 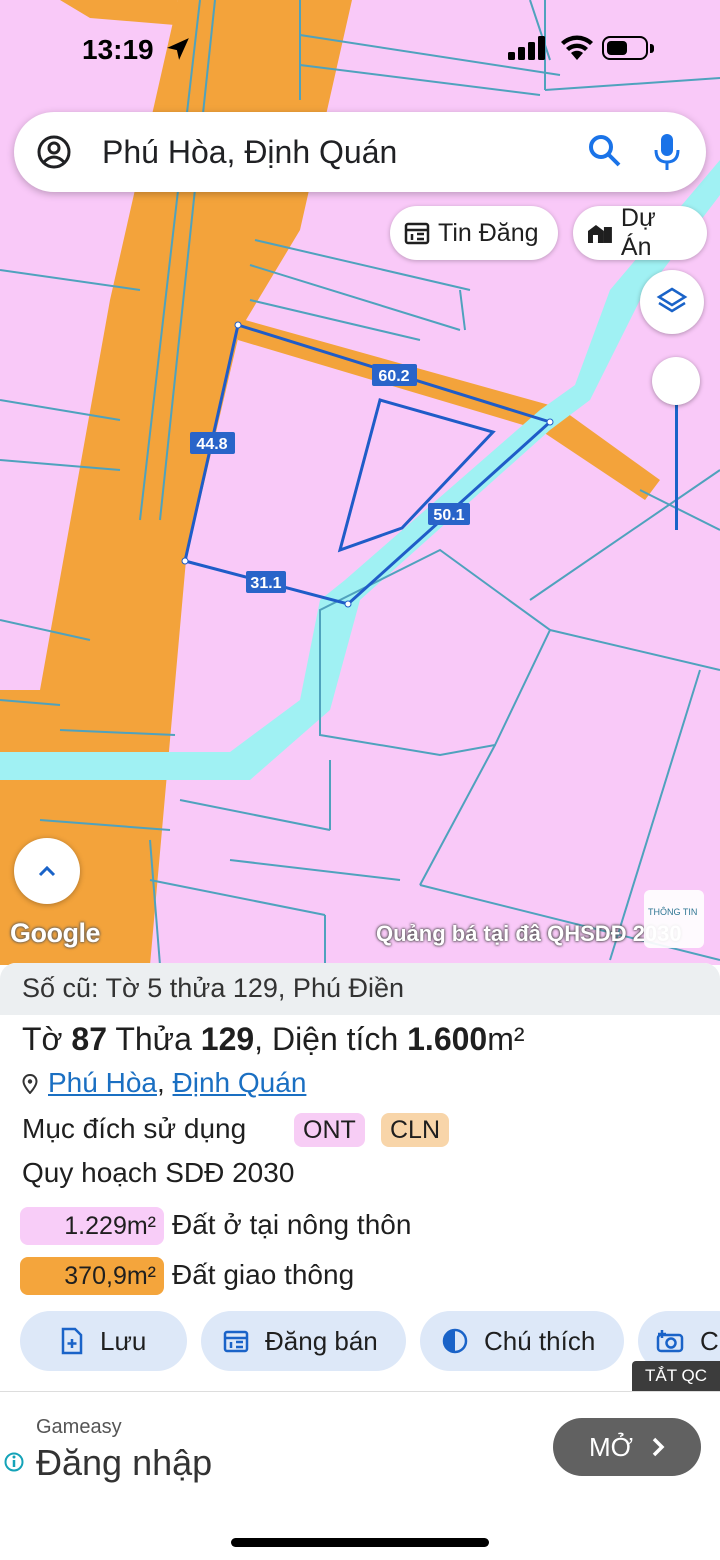 What do you see at coordinates (676, 381) in the screenshot?
I see `opacity-slider-handle` at bounding box center [676, 381].